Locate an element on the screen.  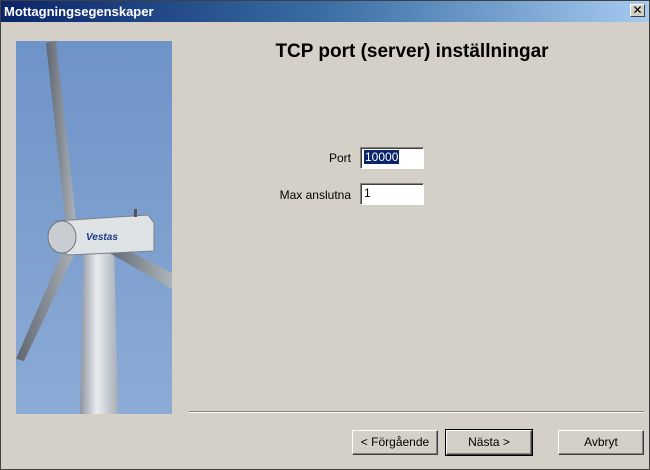
page-heading: TCP port (server) inställningar is located at coordinates (412, 51).